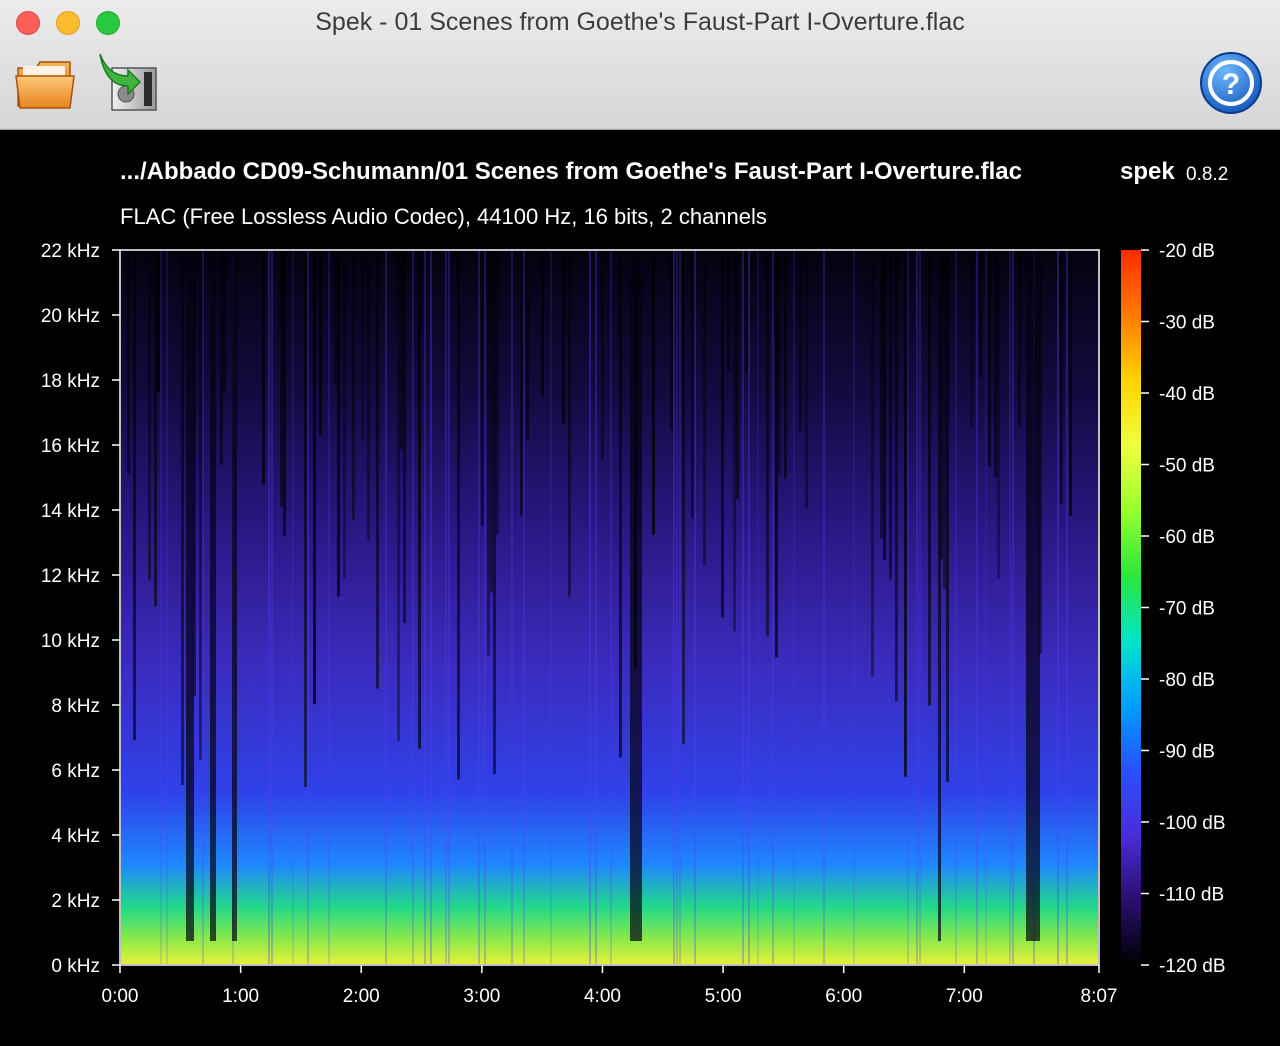 The height and width of the screenshot is (1046, 1280). Describe the element at coordinates (1192, 823) in the screenshot. I see `legend-tick-label: -100 dB` at that location.